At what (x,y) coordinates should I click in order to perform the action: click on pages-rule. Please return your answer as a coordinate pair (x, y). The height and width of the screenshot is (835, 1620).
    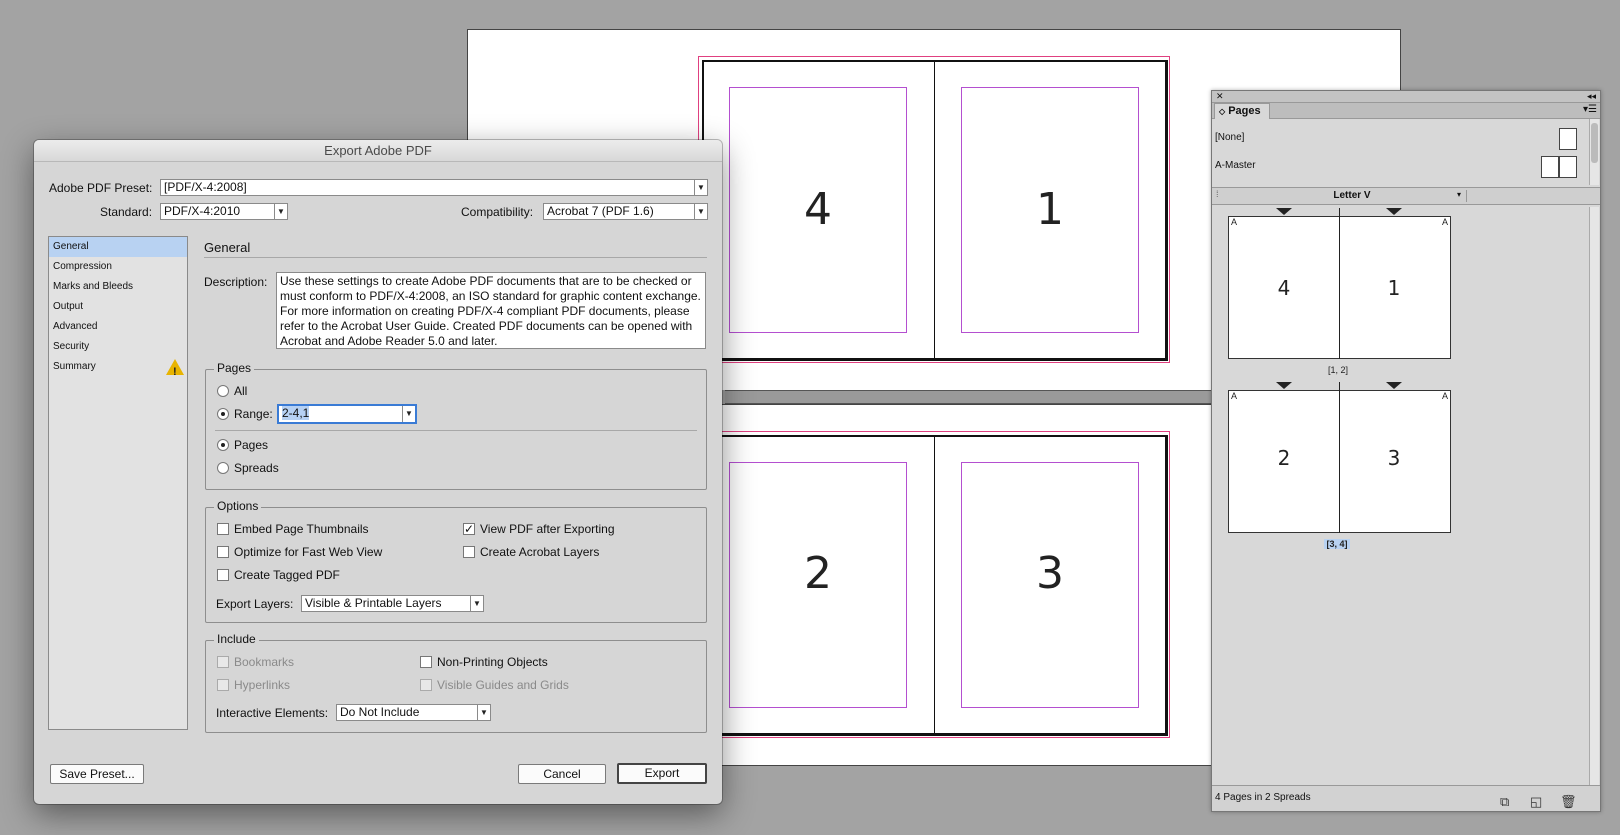
    Looking at the image, I should click on (456, 430).